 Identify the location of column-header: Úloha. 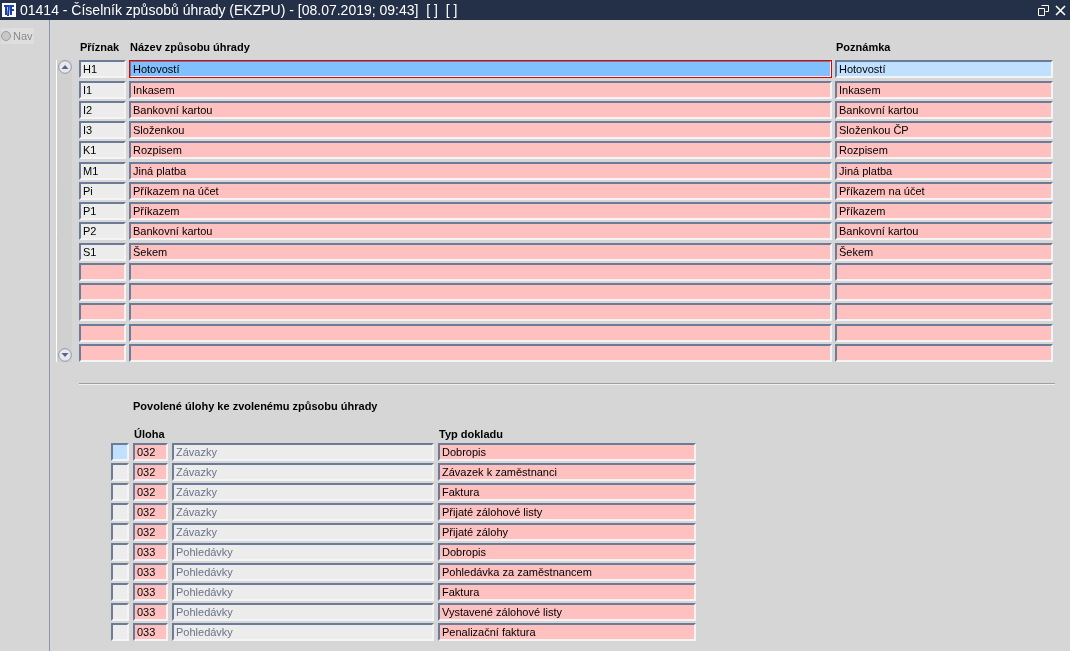
(149, 434).